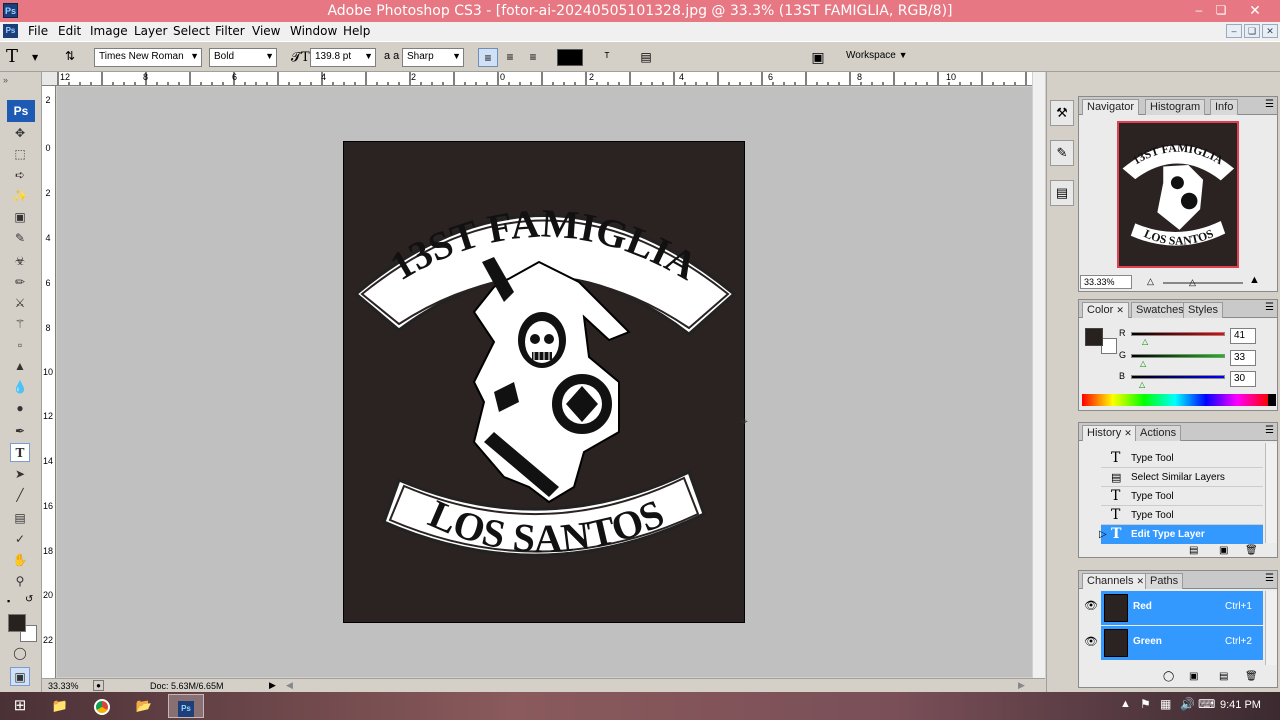  Describe the element at coordinates (20, 282) in the screenshot. I see `brush-tool-icon: ✏` at that location.